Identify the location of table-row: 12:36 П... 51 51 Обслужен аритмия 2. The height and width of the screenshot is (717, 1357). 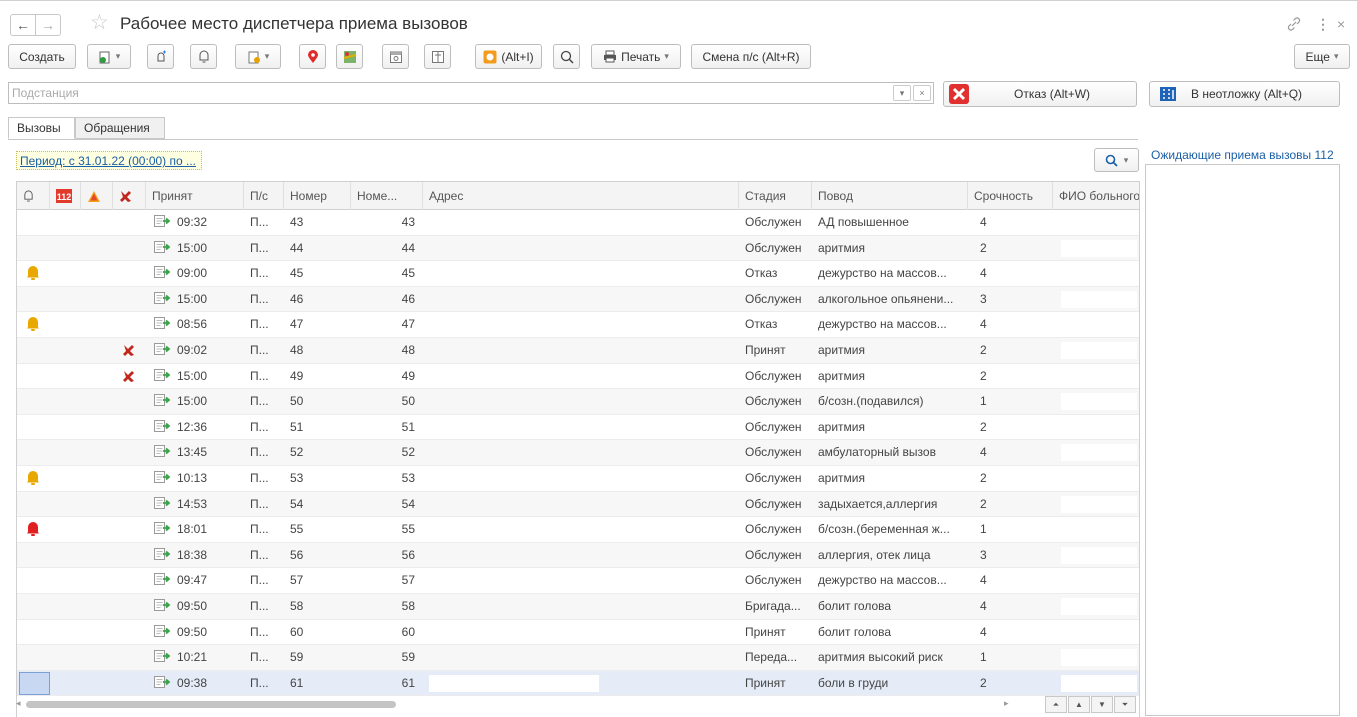
(578, 428).